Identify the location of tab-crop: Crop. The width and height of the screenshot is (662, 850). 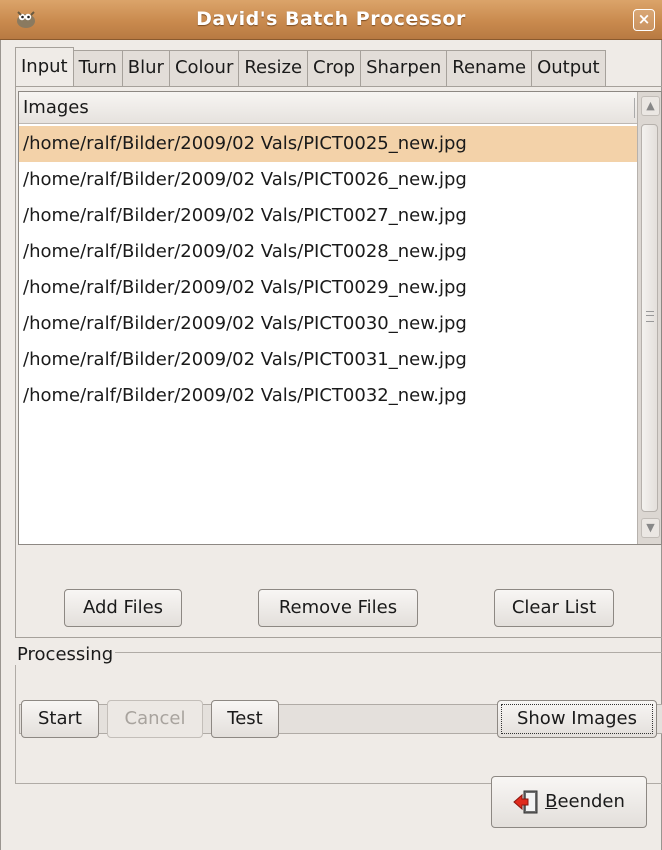
(335, 68).